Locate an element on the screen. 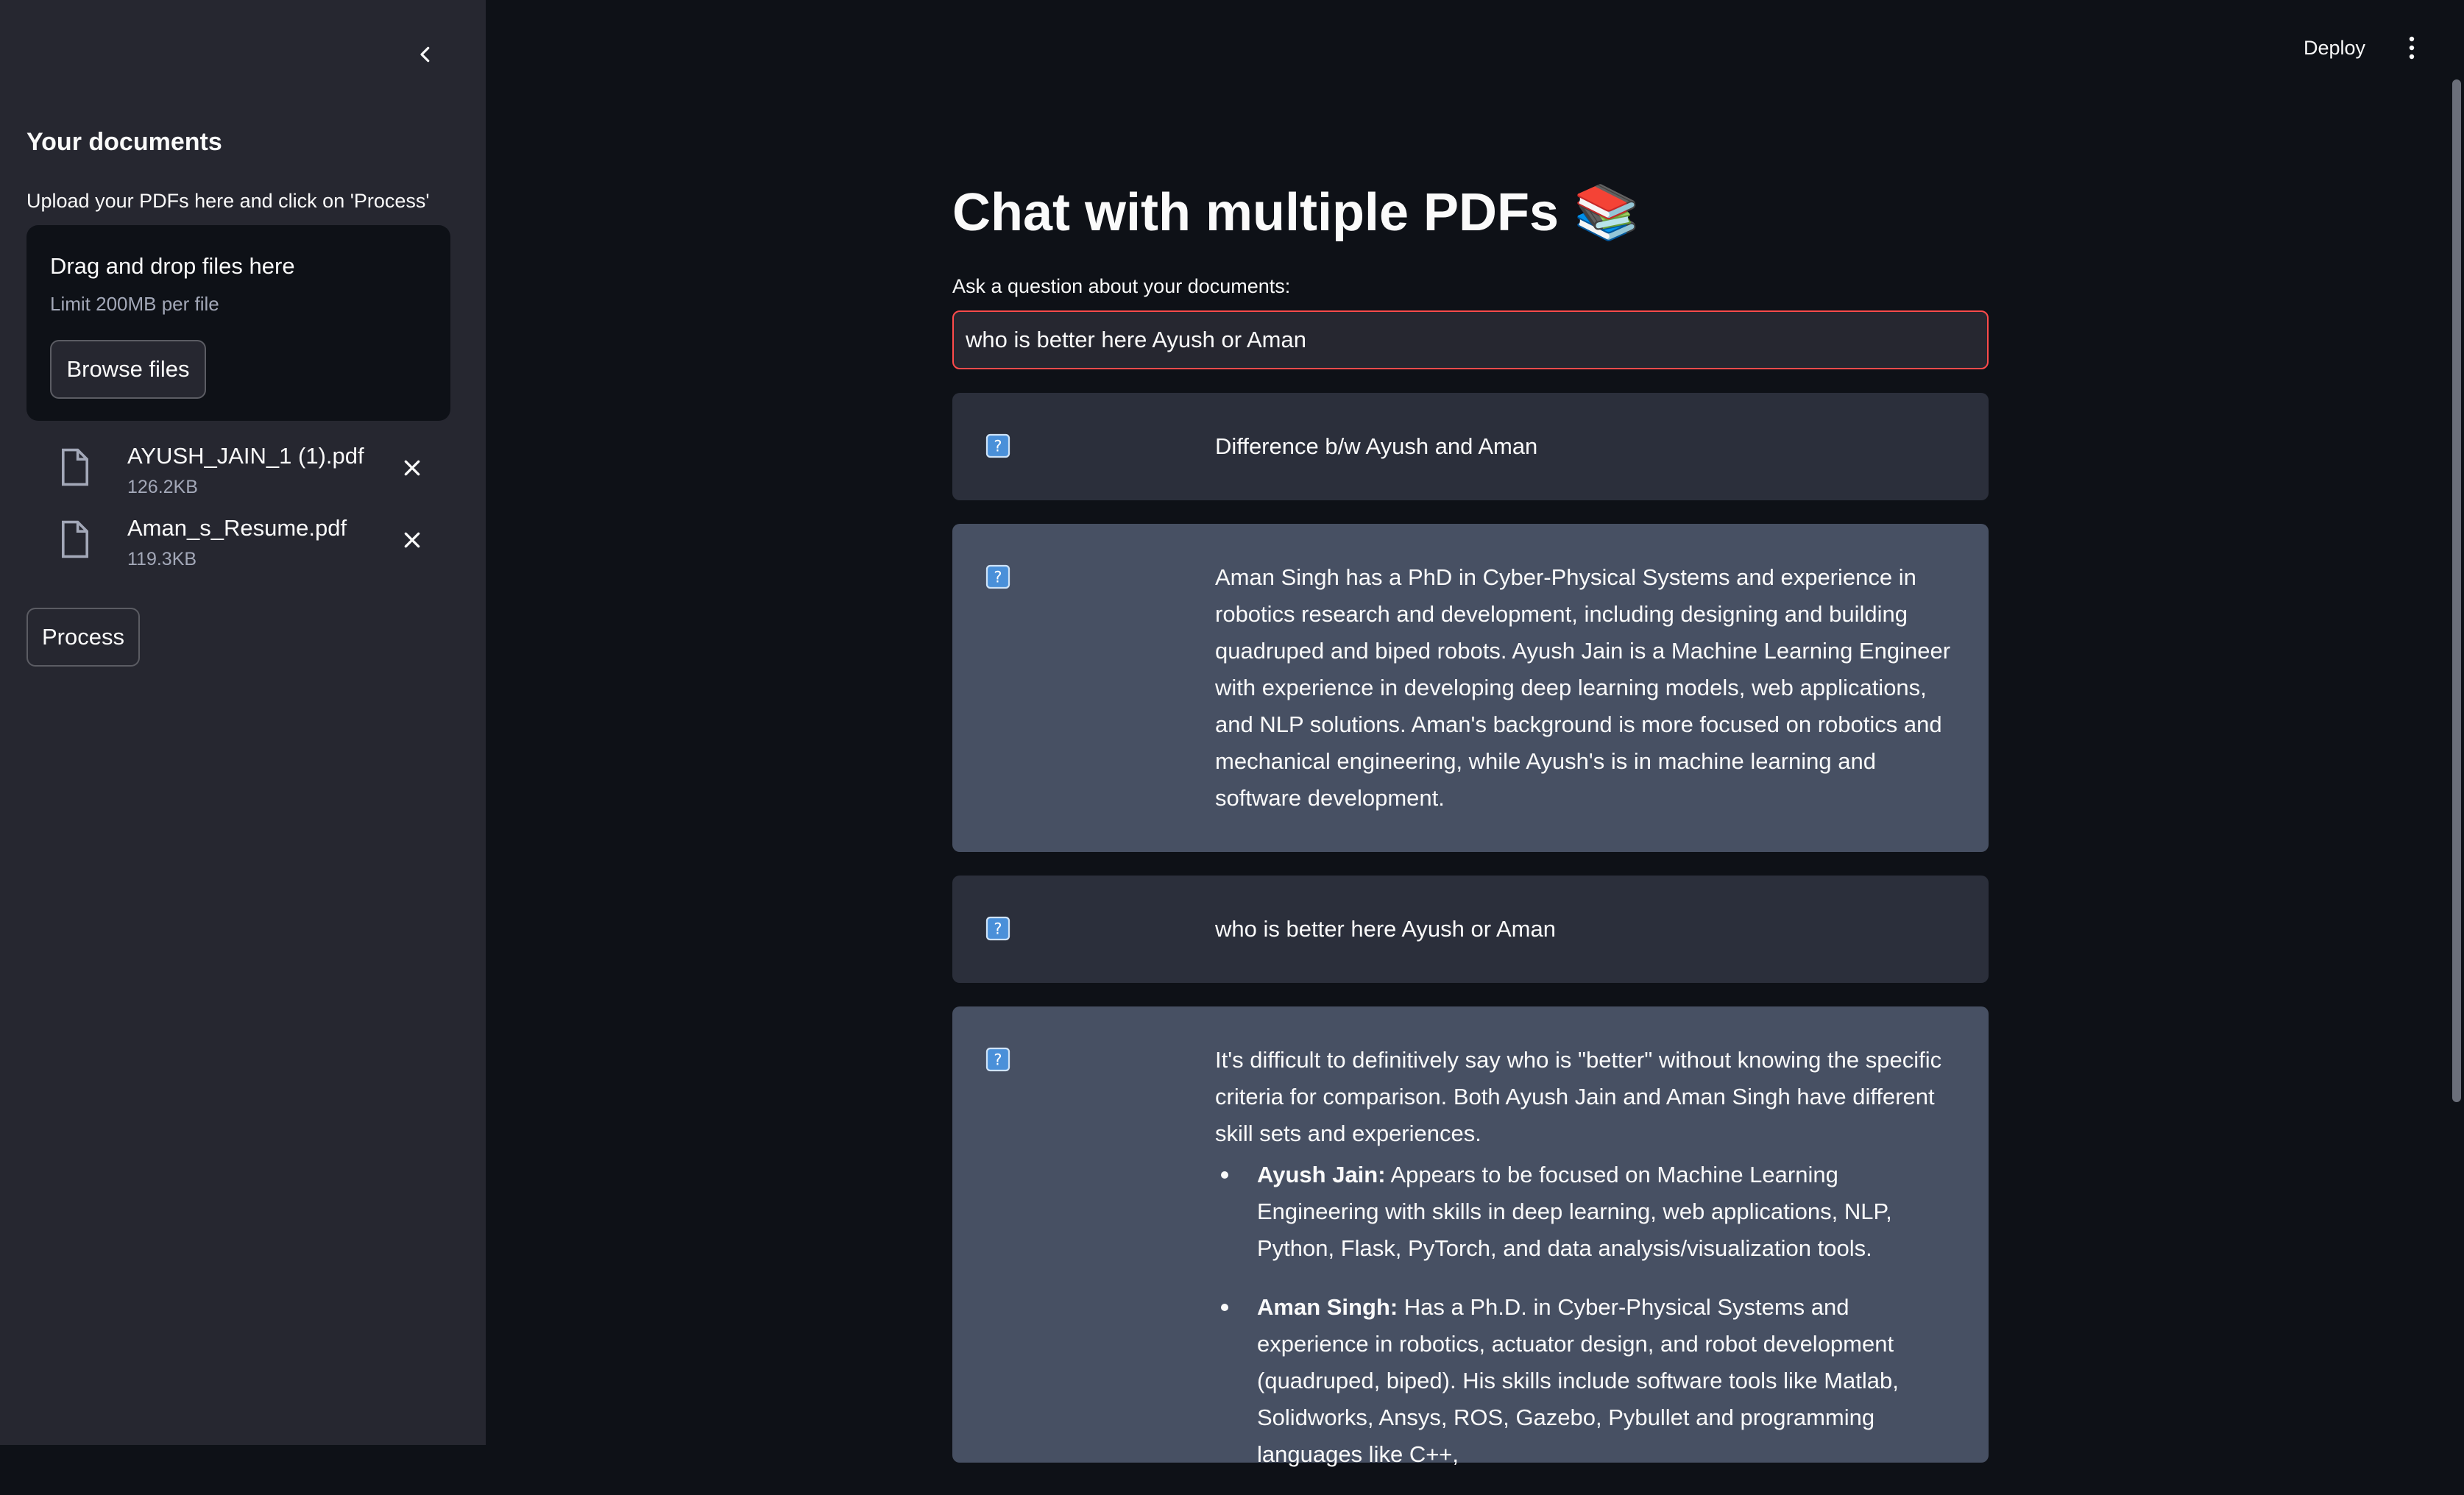 The image size is (2464, 1495). chat-message-user: ? Difference b/w Ayush and Aman is located at coordinates (1470, 447).